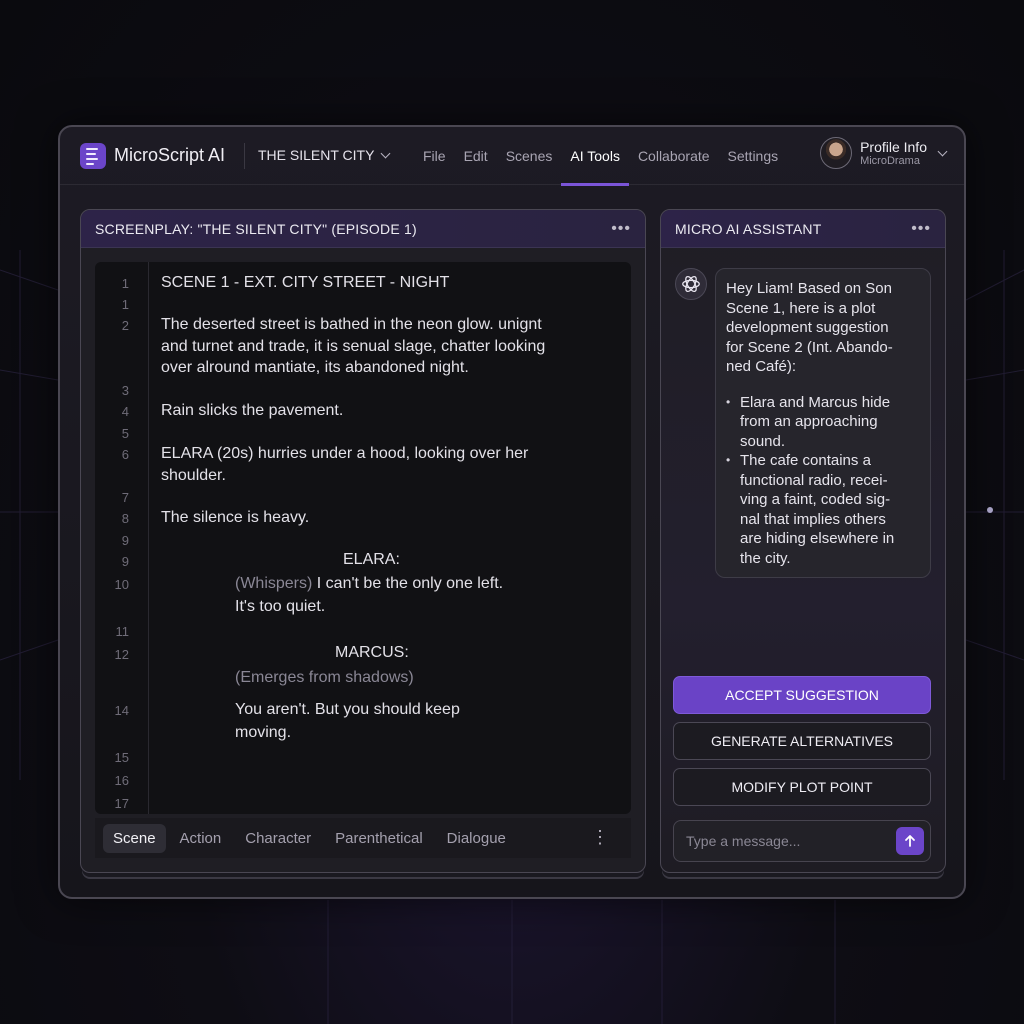 The height and width of the screenshot is (1024, 1024). I want to click on line-number: 8, so click(125, 518).